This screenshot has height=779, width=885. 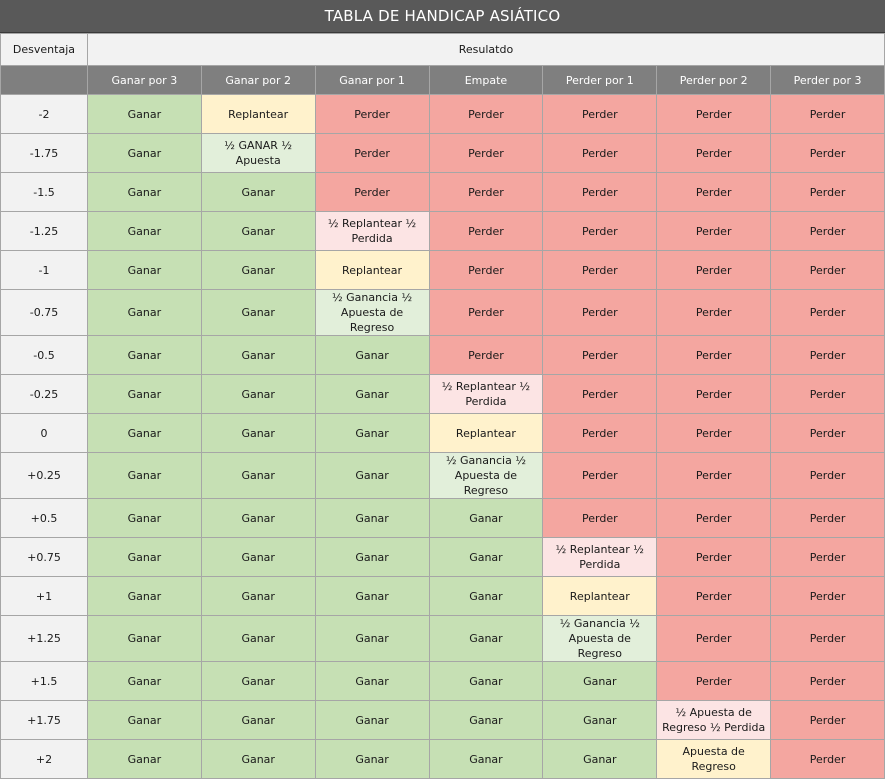 What do you see at coordinates (44, 231) in the screenshot?
I see `handicap-cell: -1.25` at bounding box center [44, 231].